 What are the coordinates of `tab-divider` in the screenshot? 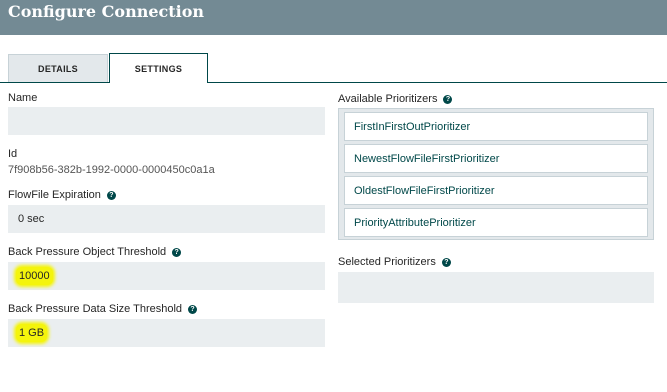 It's located at (333, 82).